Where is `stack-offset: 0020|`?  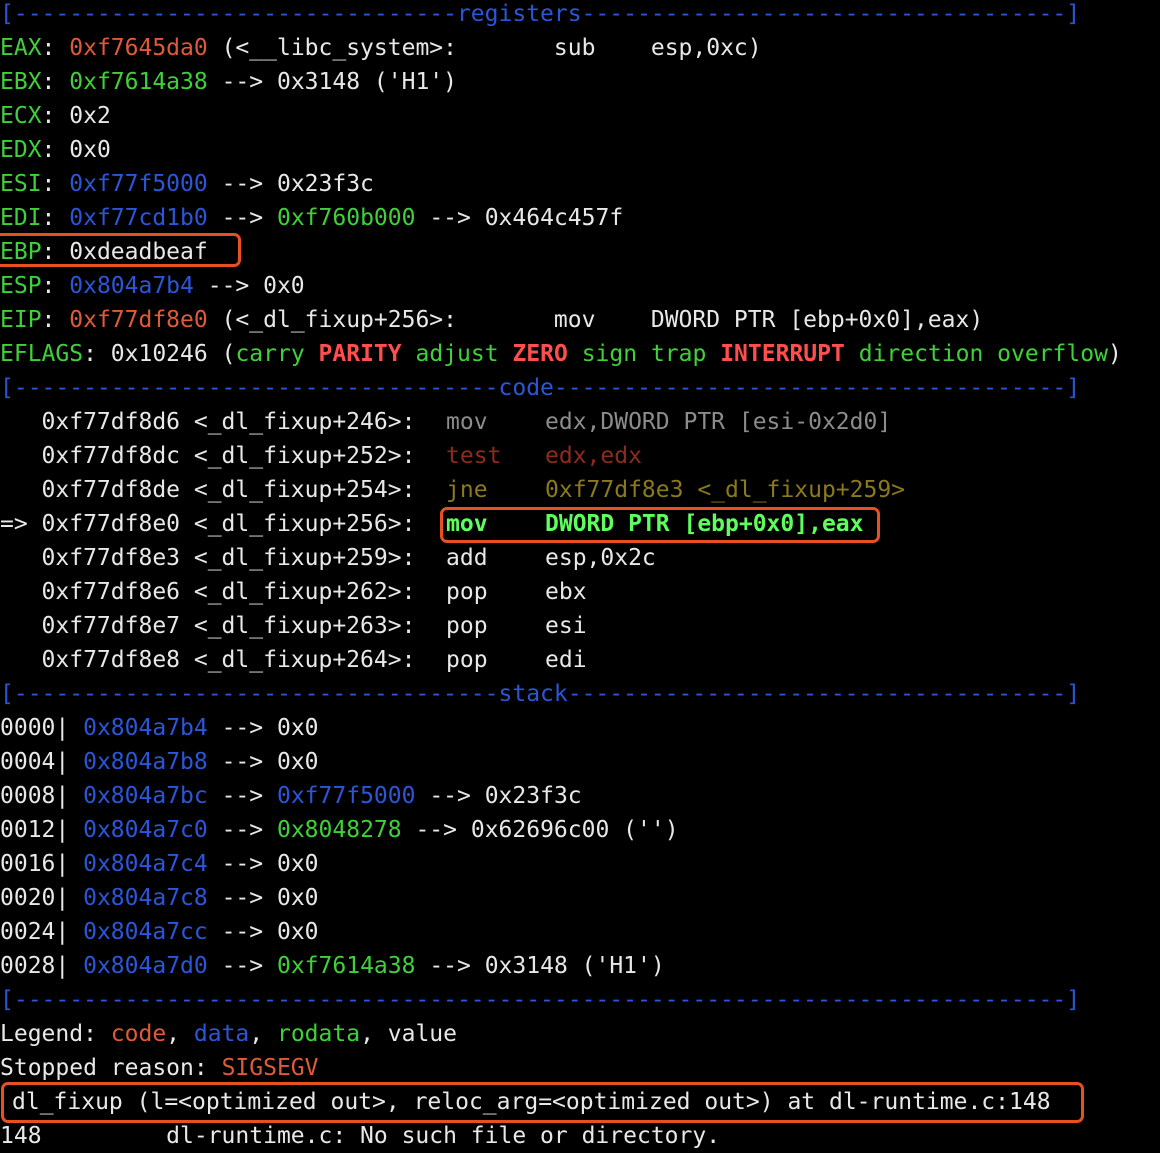 stack-offset: 0020| is located at coordinates (35, 898).